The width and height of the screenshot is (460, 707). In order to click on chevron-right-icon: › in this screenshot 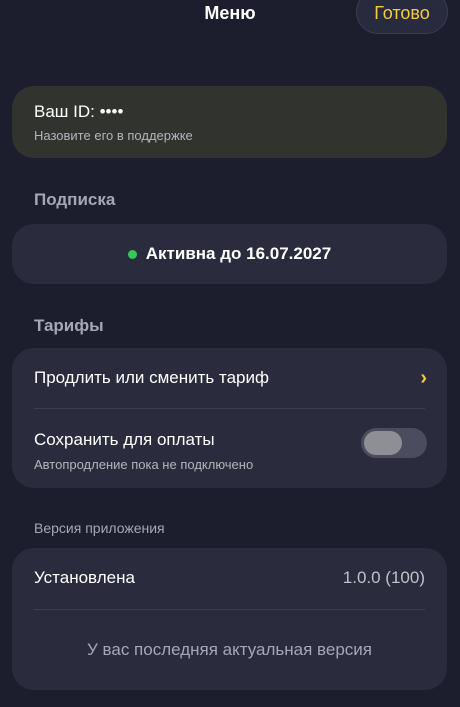, I will do `click(423, 377)`.